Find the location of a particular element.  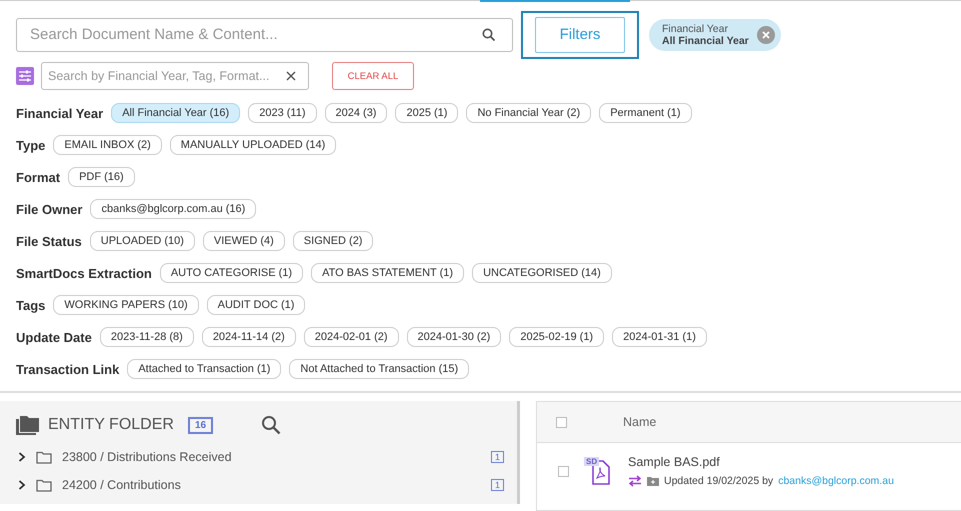

count-badge: 16 is located at coordinates (201, 425).